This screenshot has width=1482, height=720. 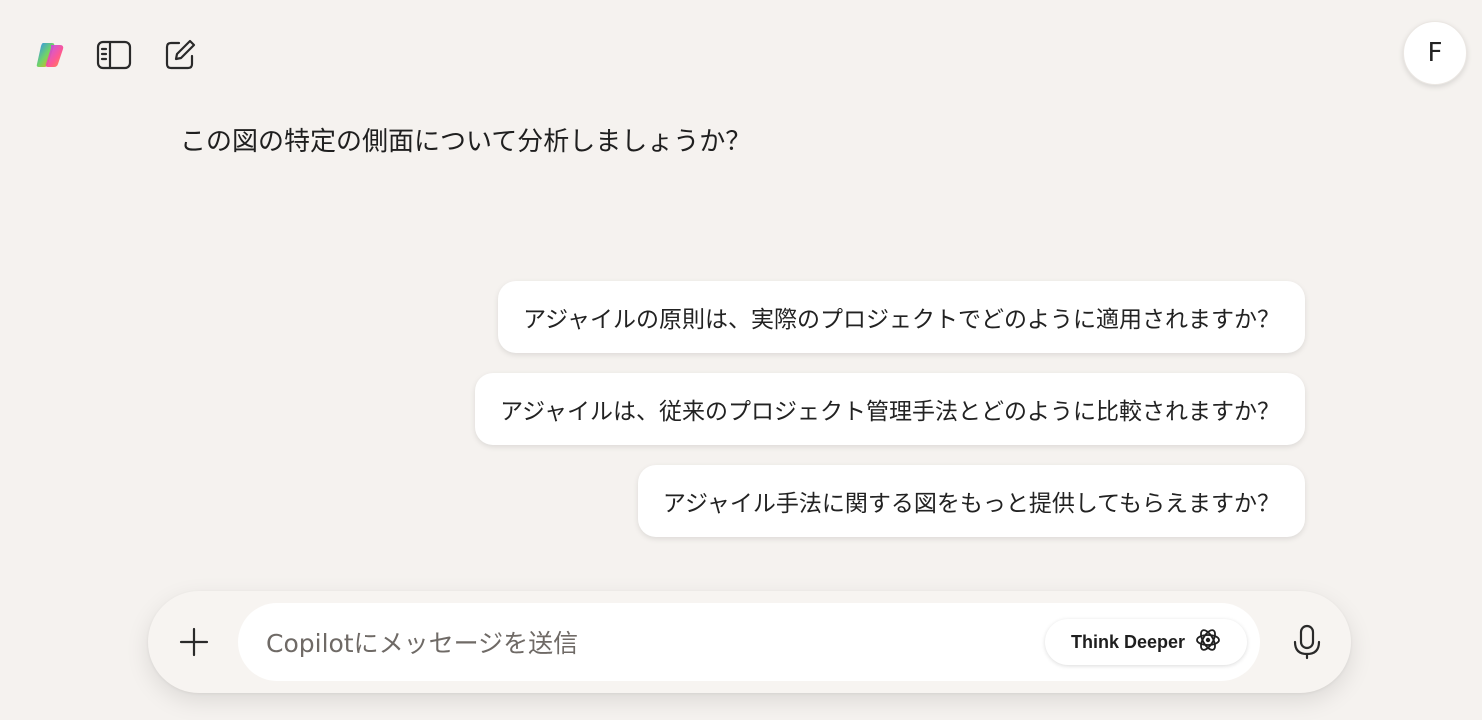 I want to click on suggestion-chip: アジャイル手法に関する図をもっと提供してもらえますか？, so click(x=971, y=501).